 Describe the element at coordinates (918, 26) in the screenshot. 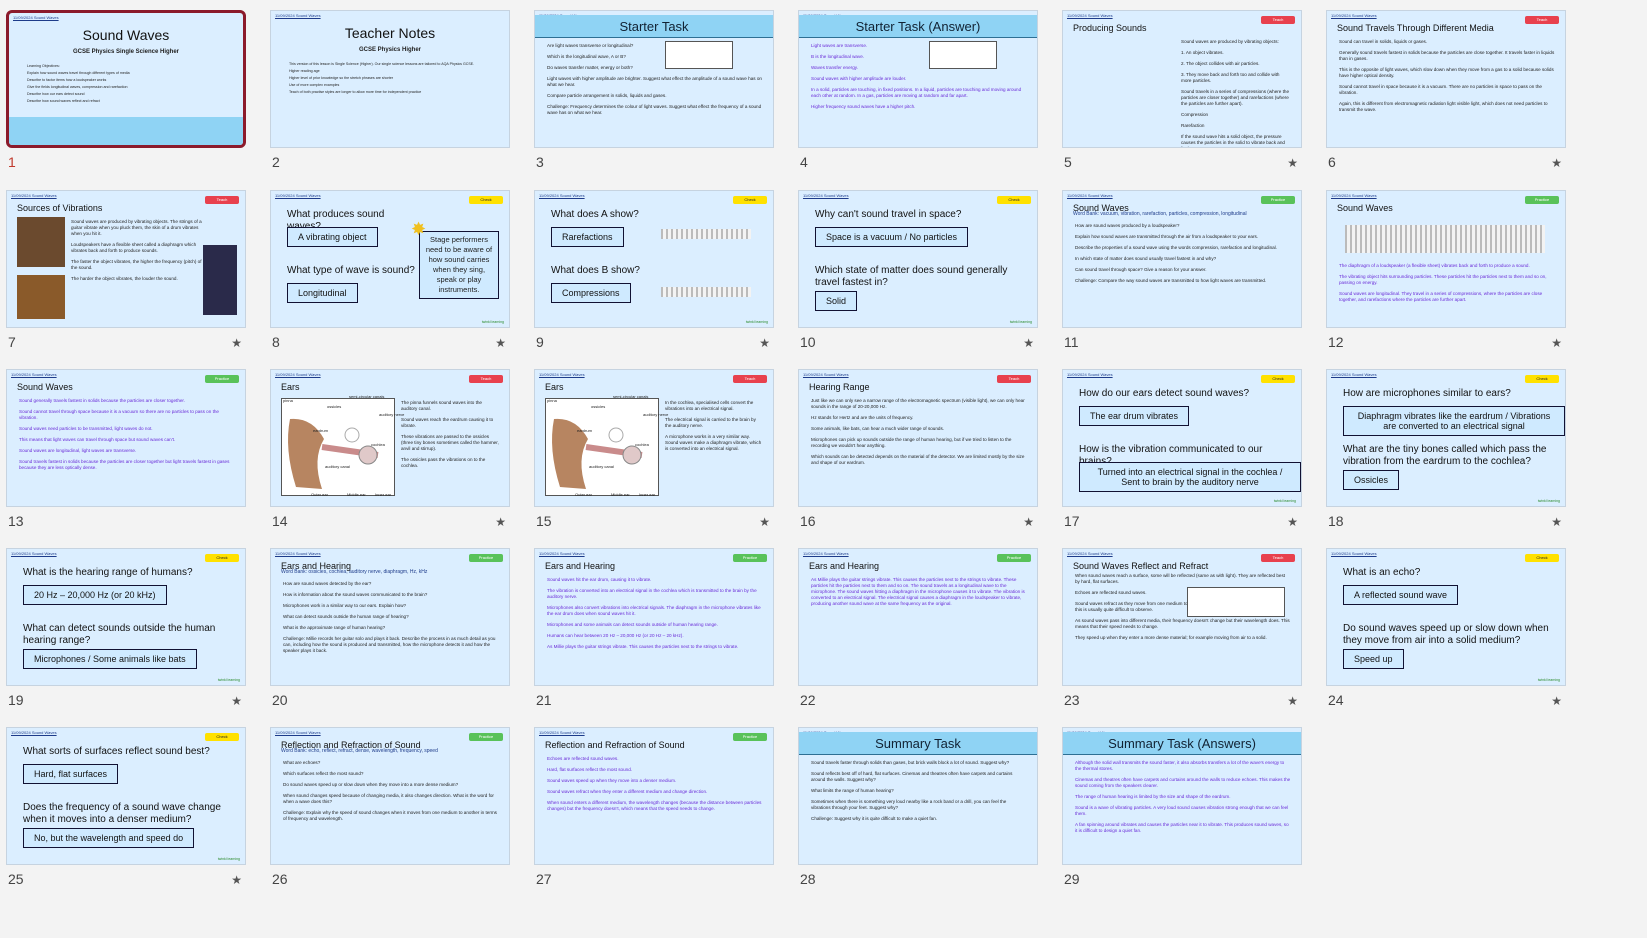

I see `slide-title-banner: Starter Task (Answer)` at that location.